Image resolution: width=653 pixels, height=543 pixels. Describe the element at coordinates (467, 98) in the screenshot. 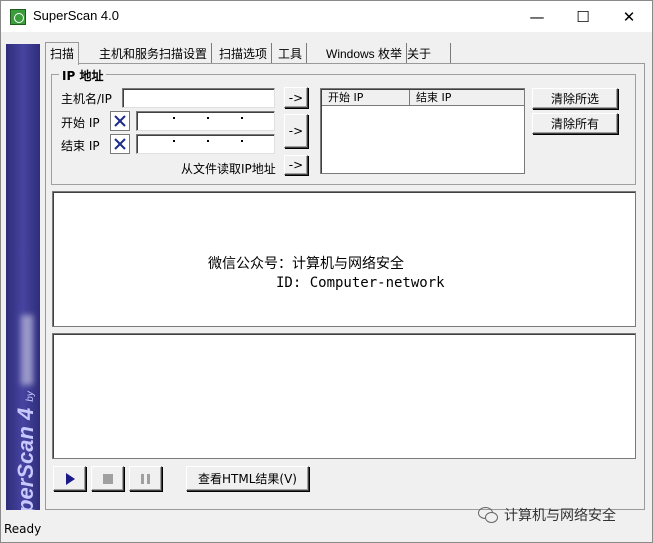

I see `column-end-ip: 结束 IP` at that location.